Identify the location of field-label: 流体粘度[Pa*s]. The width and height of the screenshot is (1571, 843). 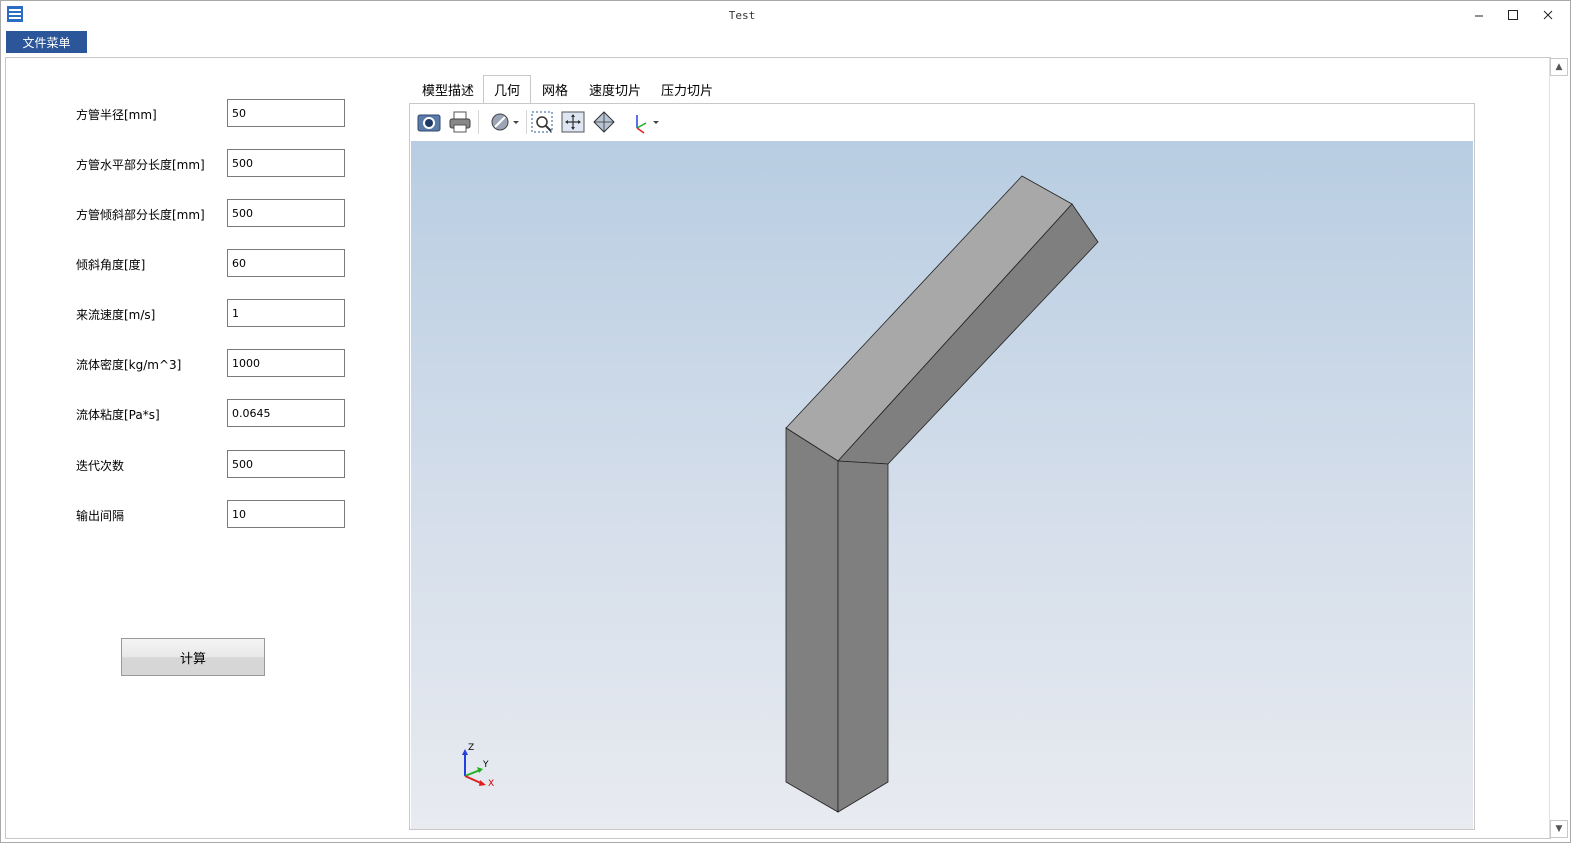
(118, 415).